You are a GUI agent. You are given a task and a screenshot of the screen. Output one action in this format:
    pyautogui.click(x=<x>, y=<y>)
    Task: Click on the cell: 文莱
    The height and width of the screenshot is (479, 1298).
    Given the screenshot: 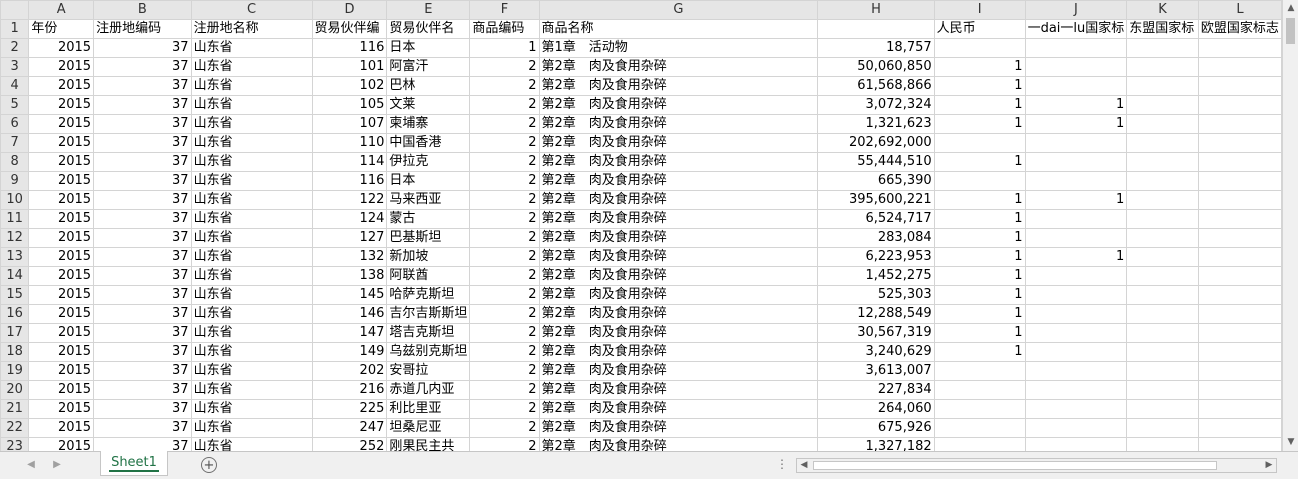 What is the action you would take?
    pyautogui.click(x=428, y=105)
    